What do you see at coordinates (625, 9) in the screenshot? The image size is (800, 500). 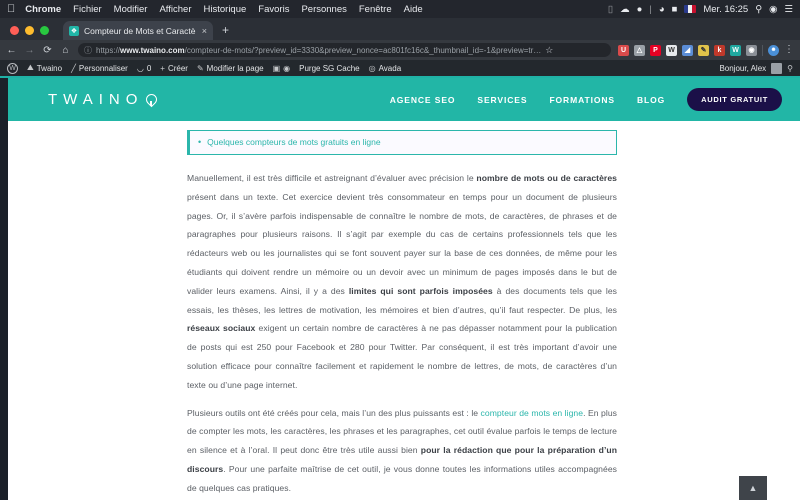 I see `cloud-icon: ☁` at bounding box center [625, 9].